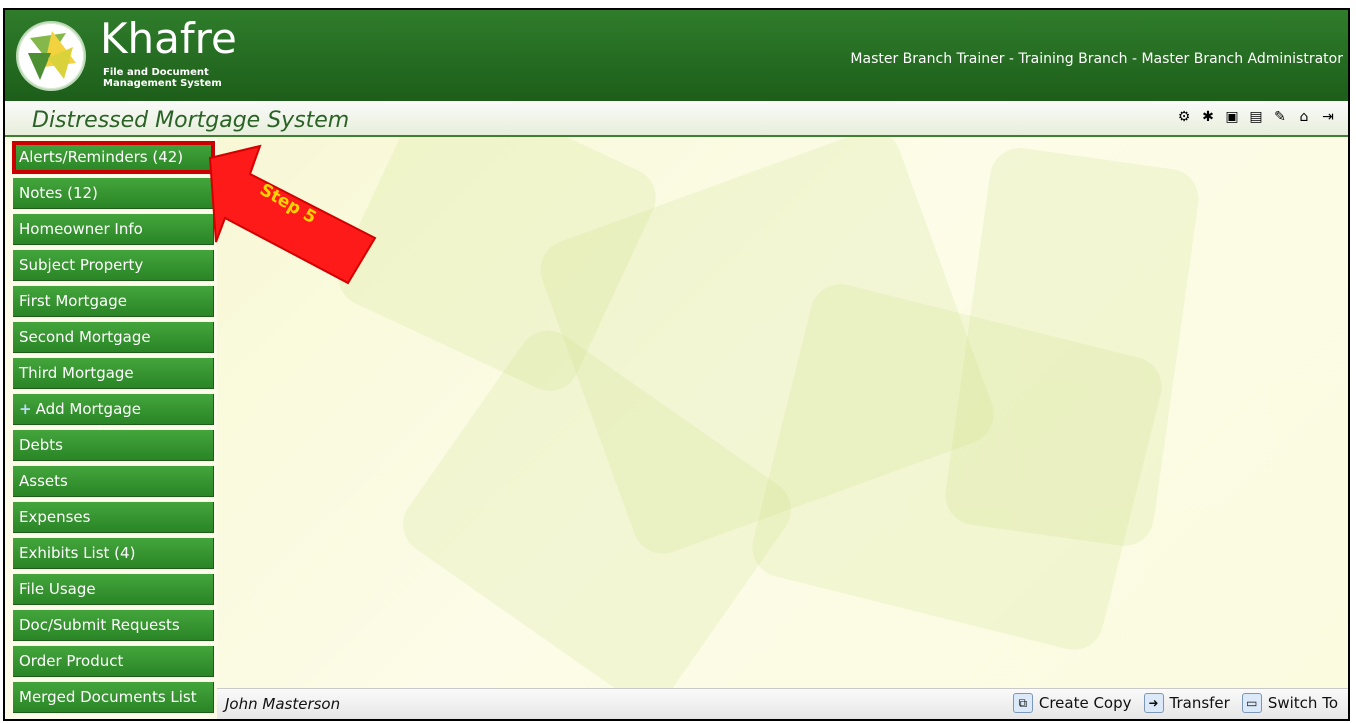 The height and width of the screenshot is (723, 1356). I want to click on logout-icon: ⇥, so click(1328, 117).